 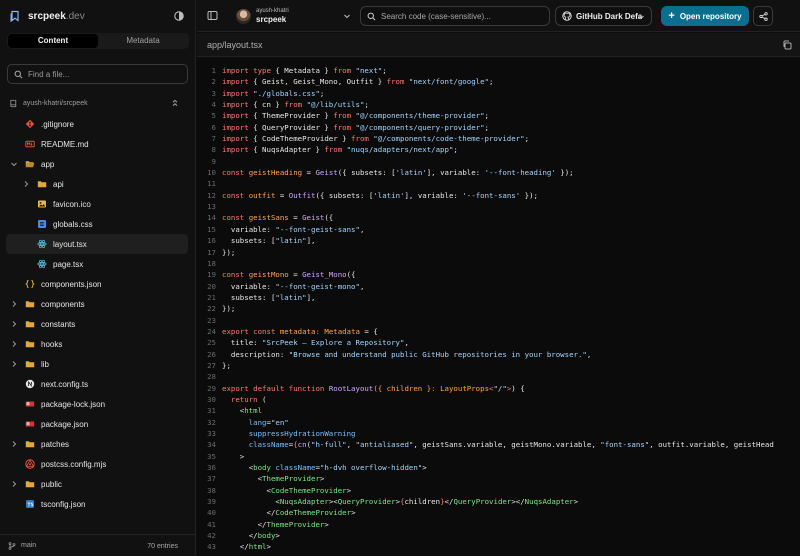 What do you see at coordinates (98, 504) in the screenshot?
I see `tree-file: tsconfig.json` at bounding box center [98, 504].